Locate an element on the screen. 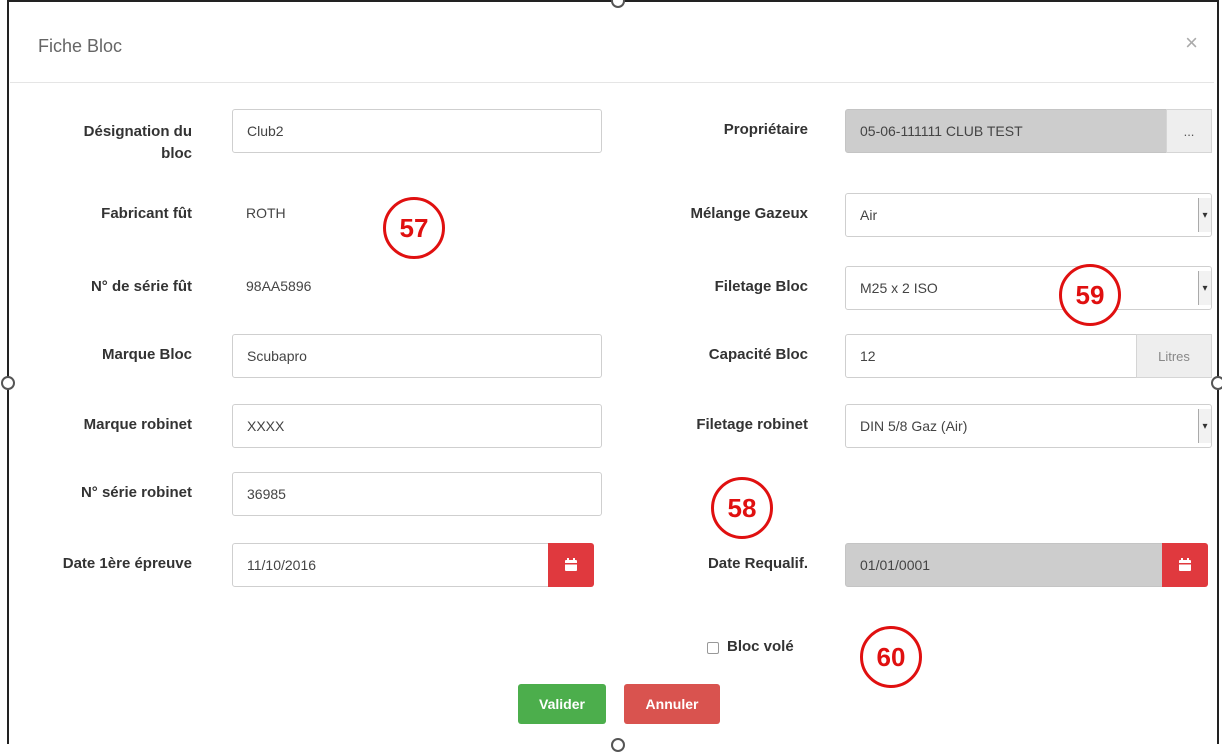 This screenshot has width=1222, height=752. resize-handle-right is located at coordinates (1216, 383).